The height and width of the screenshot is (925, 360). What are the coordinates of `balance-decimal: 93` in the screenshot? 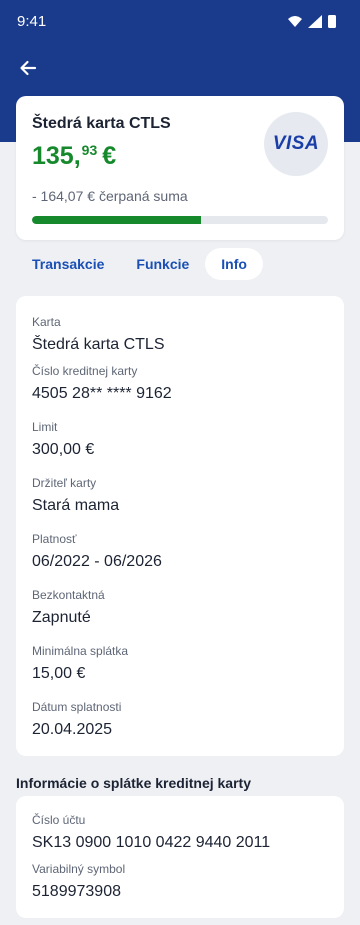 It's located at (89, 150).